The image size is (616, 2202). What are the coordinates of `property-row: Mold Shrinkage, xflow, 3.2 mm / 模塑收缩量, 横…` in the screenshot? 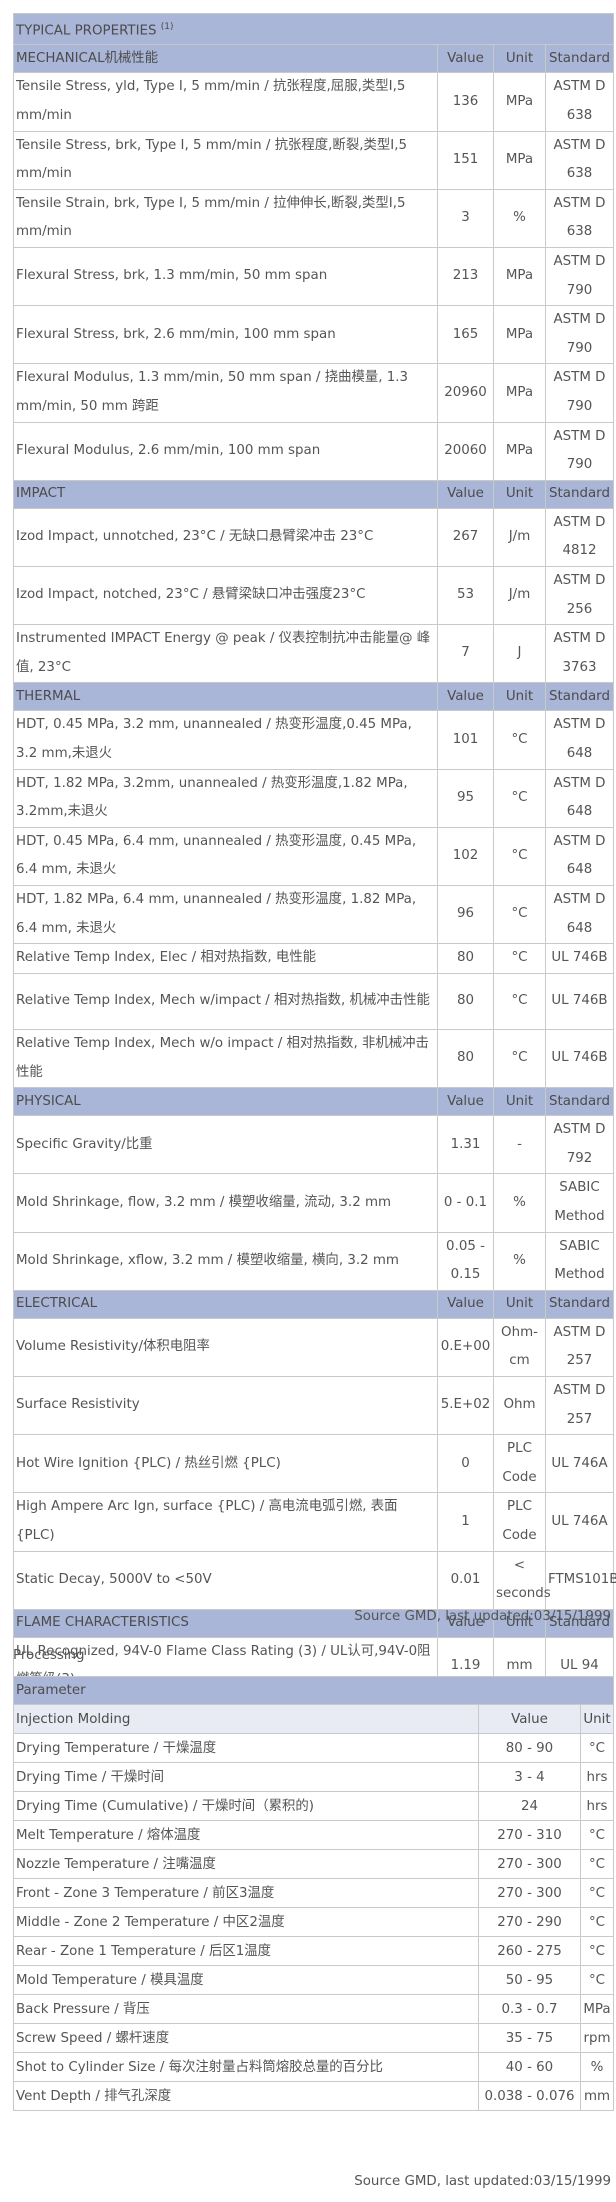 It's located at (313, 1261).